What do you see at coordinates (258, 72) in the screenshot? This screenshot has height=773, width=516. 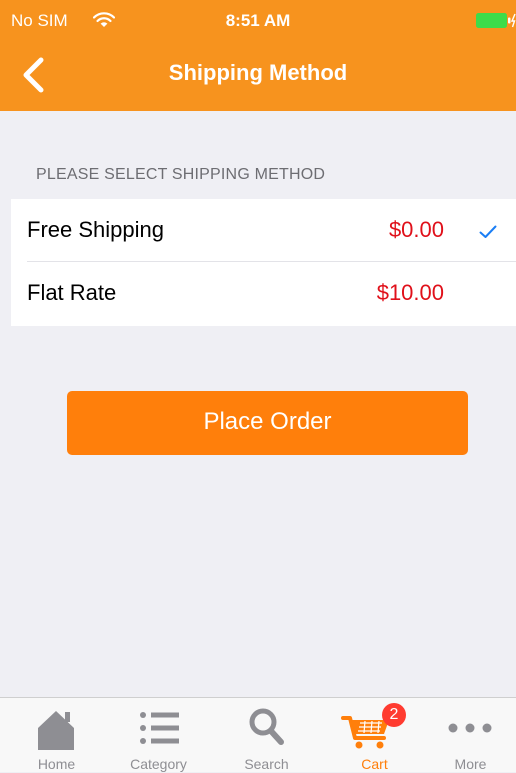 I see `page-title: Shipping Method` at bounding box center [258, 72].